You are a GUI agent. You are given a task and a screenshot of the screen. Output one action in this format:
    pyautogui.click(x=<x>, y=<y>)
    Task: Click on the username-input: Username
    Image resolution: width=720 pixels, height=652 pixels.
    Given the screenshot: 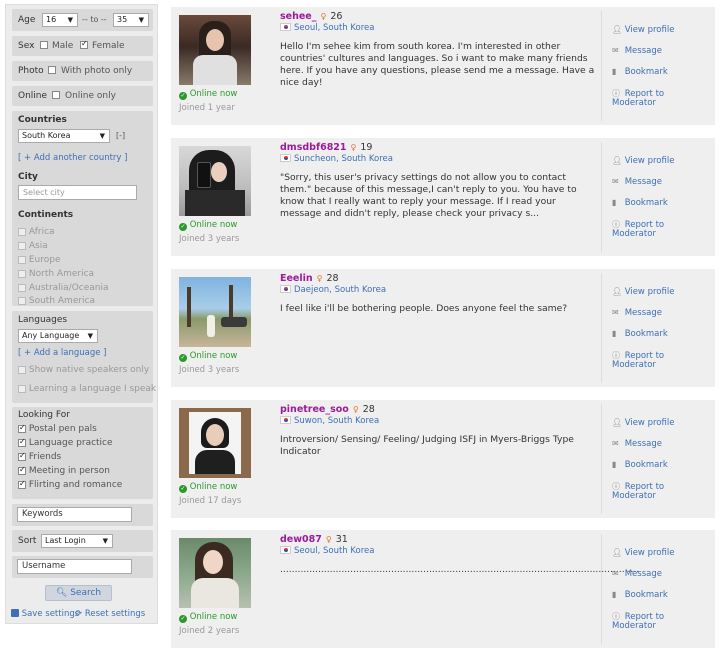 What is the action you would take?
    pyautogui.click(x=74, y=566)
    